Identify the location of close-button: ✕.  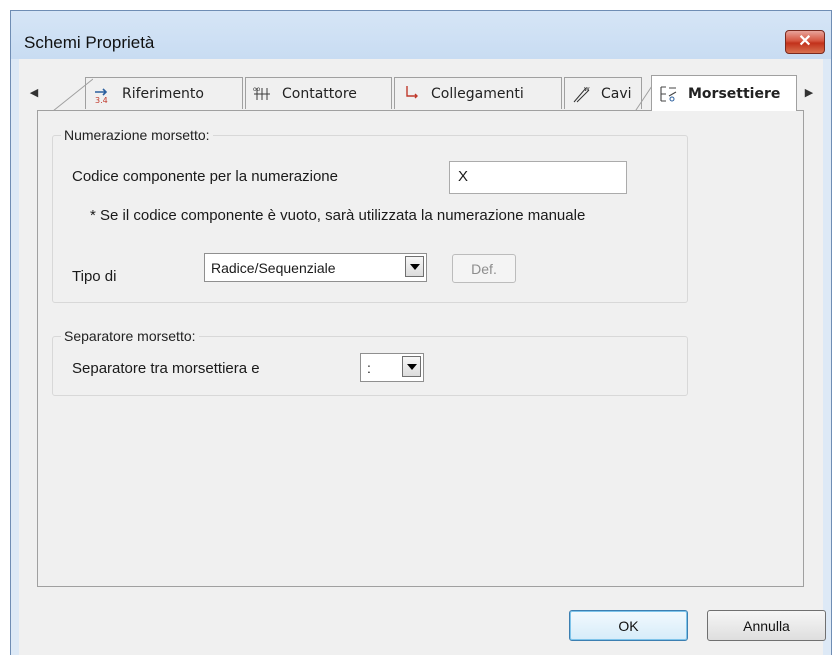
(805, 42).